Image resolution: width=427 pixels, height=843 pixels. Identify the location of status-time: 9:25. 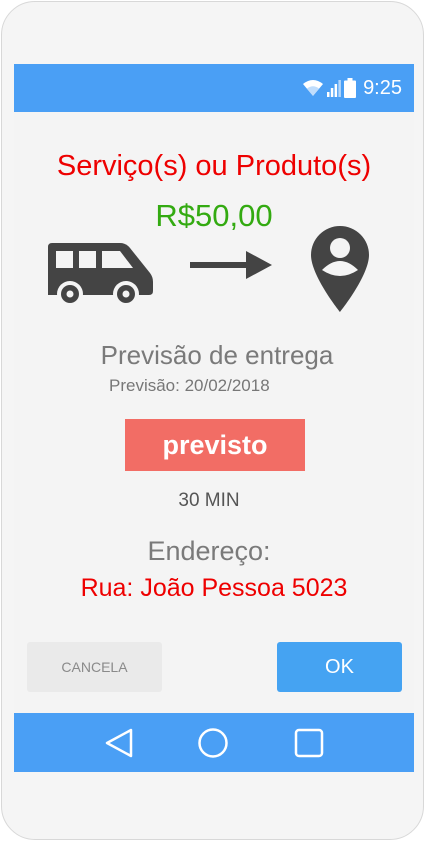
(382, 87).